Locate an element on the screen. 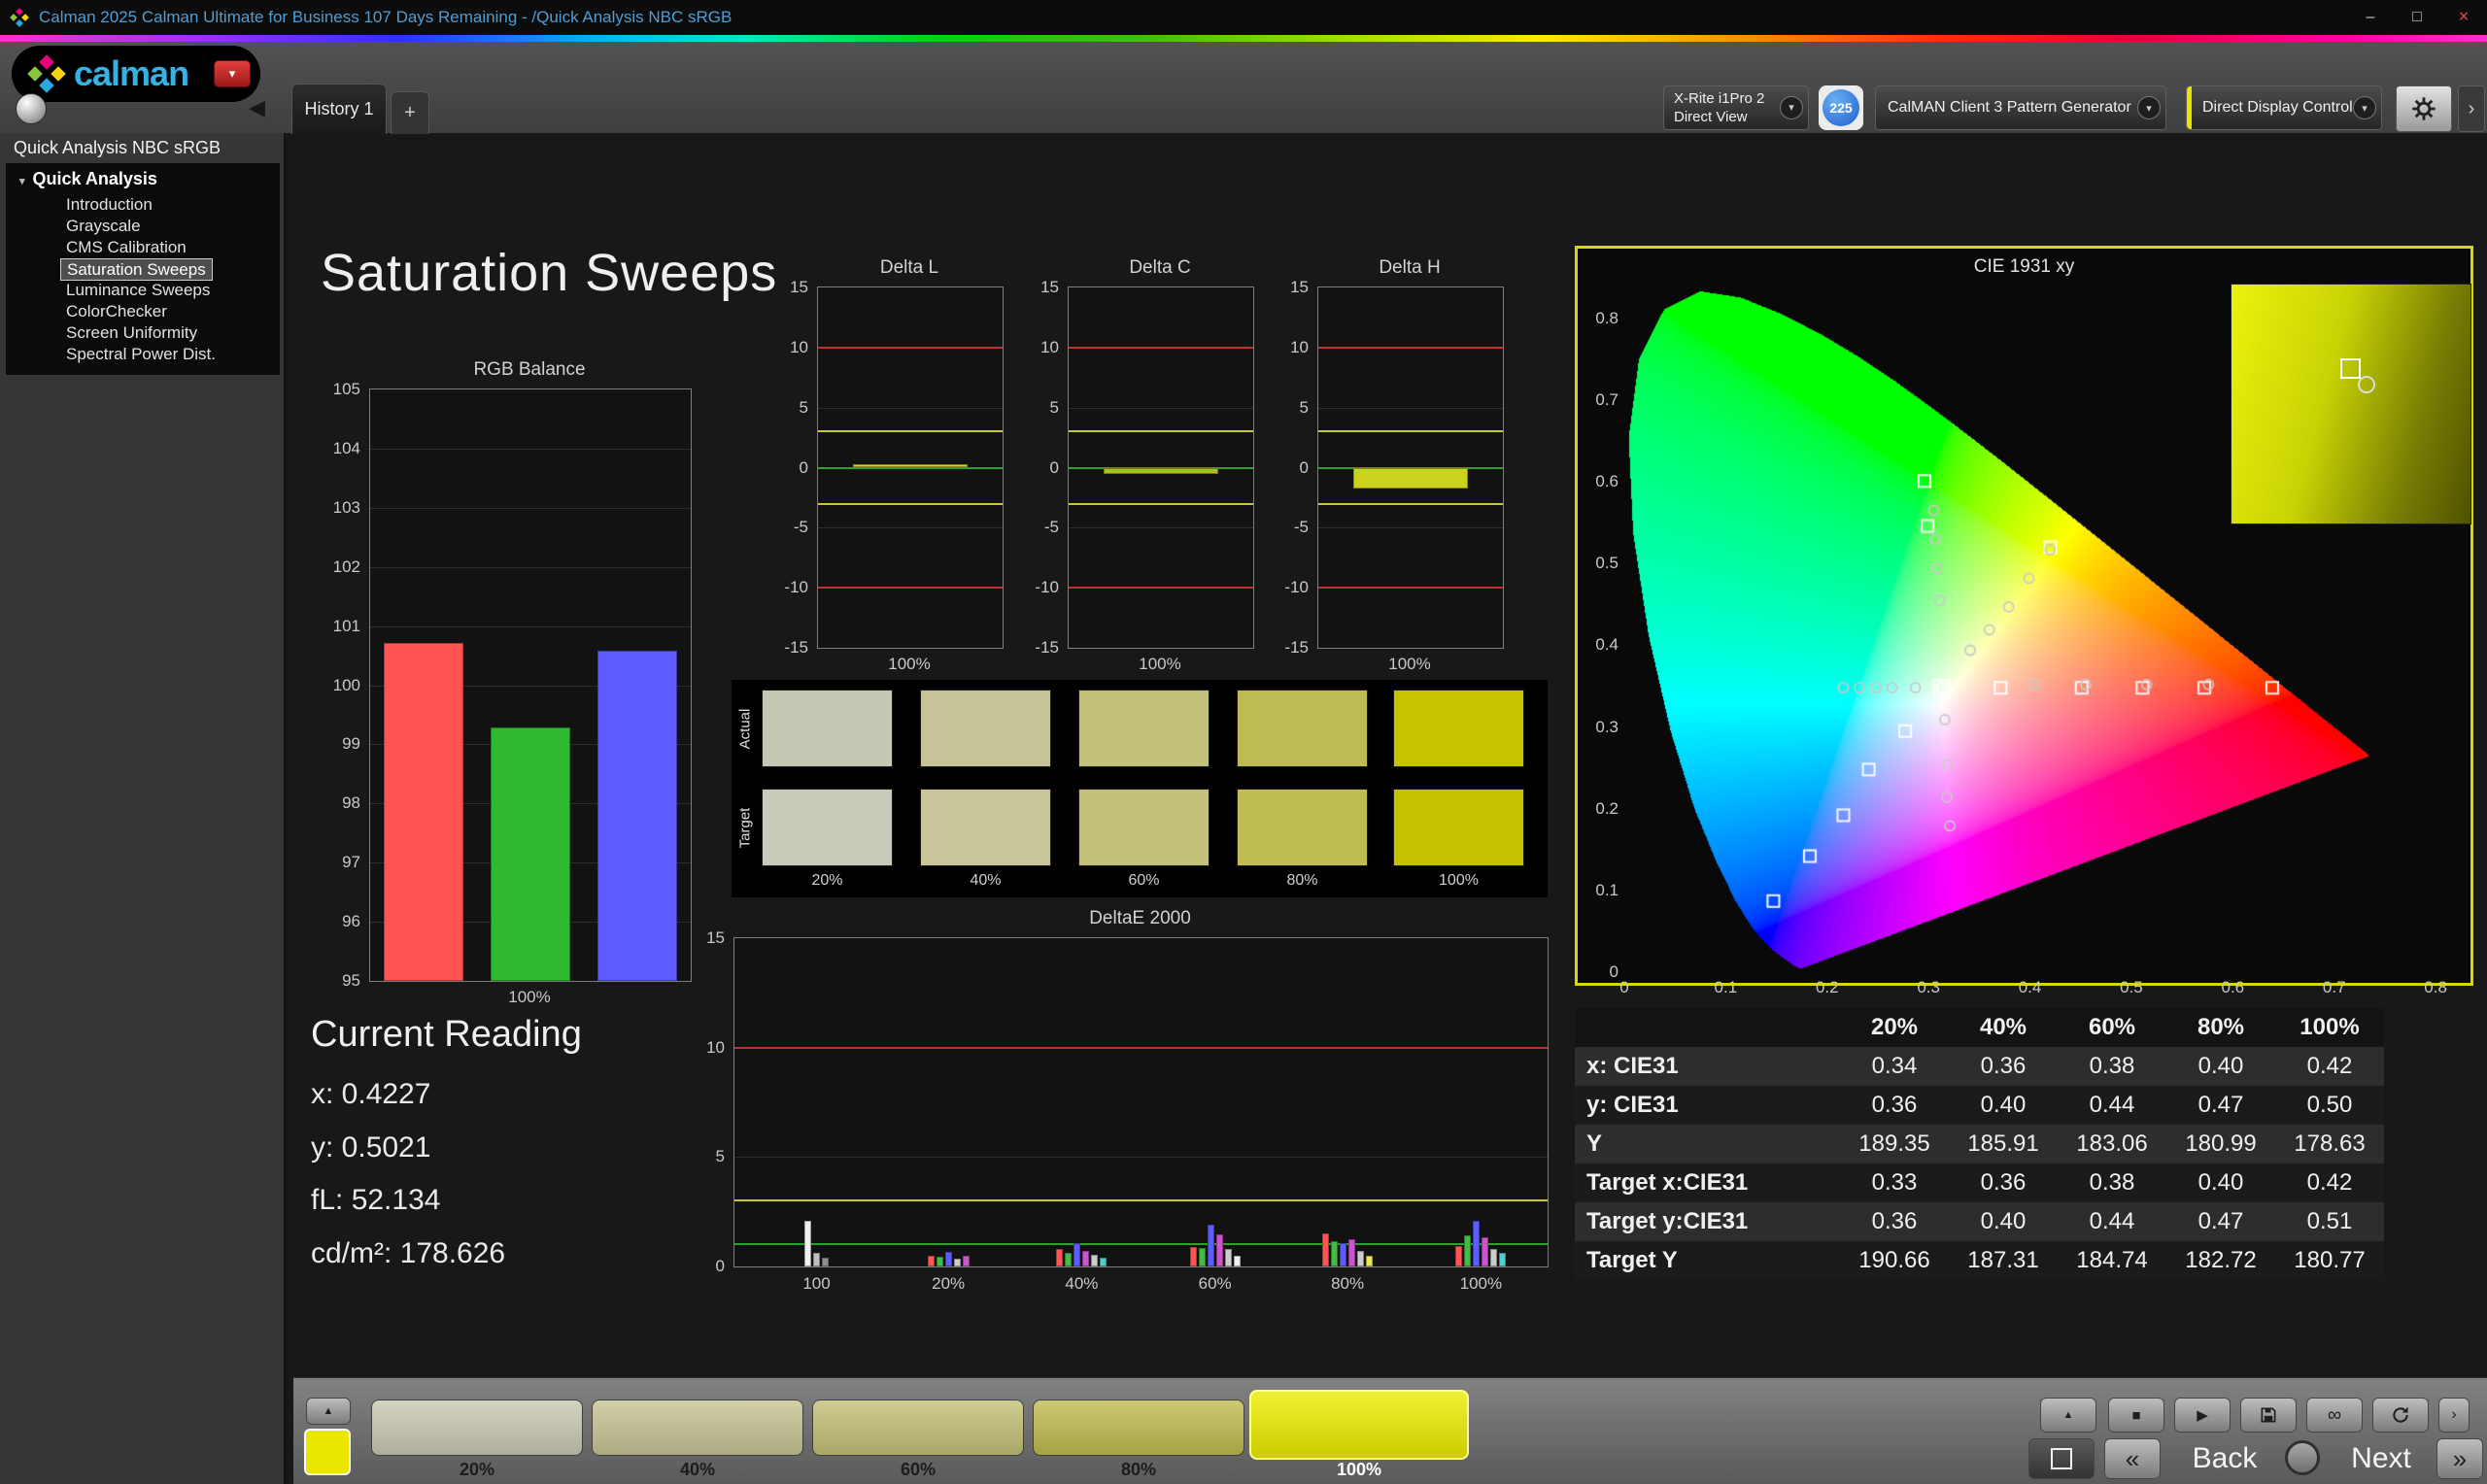  bottom-swatch-button-40% is located at coordinates (697, 1428).